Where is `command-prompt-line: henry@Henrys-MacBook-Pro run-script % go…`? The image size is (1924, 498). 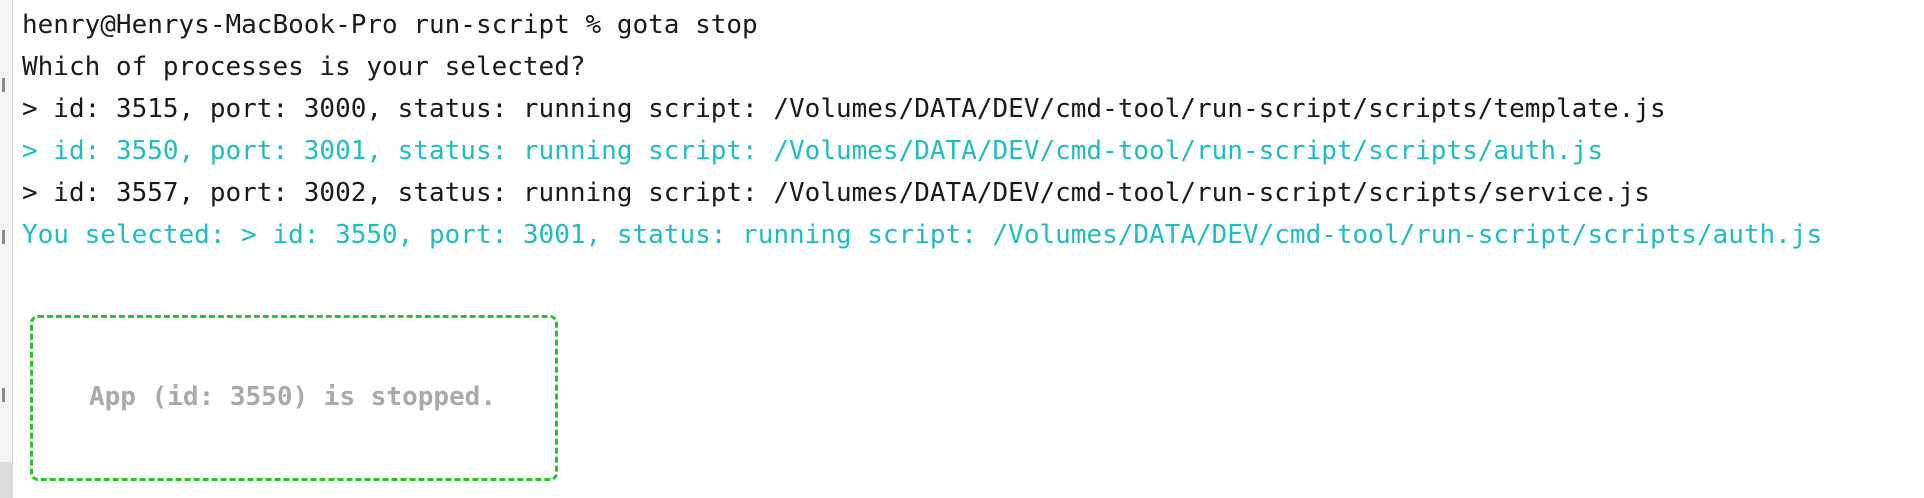
command-prompt-line: henry@Henrys-MacBook-Pro run-script % go… is located at coordinates (390, 25).